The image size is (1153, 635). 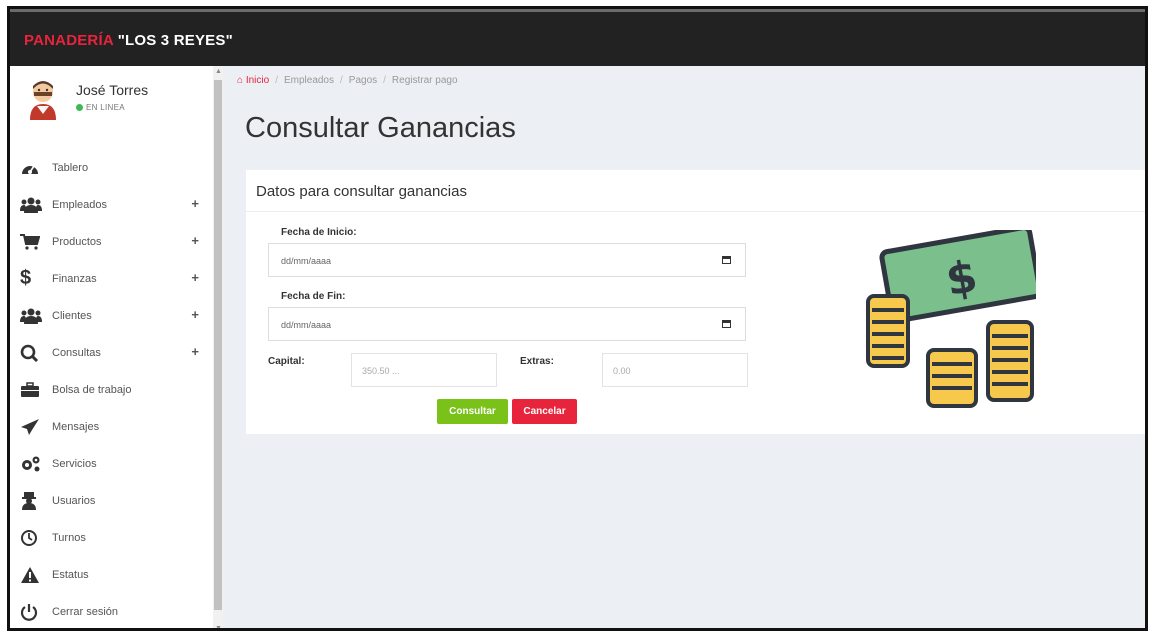 I want to click on fecha-inicio-value: dd/mm/aaaa, so click(x=306, y=261).